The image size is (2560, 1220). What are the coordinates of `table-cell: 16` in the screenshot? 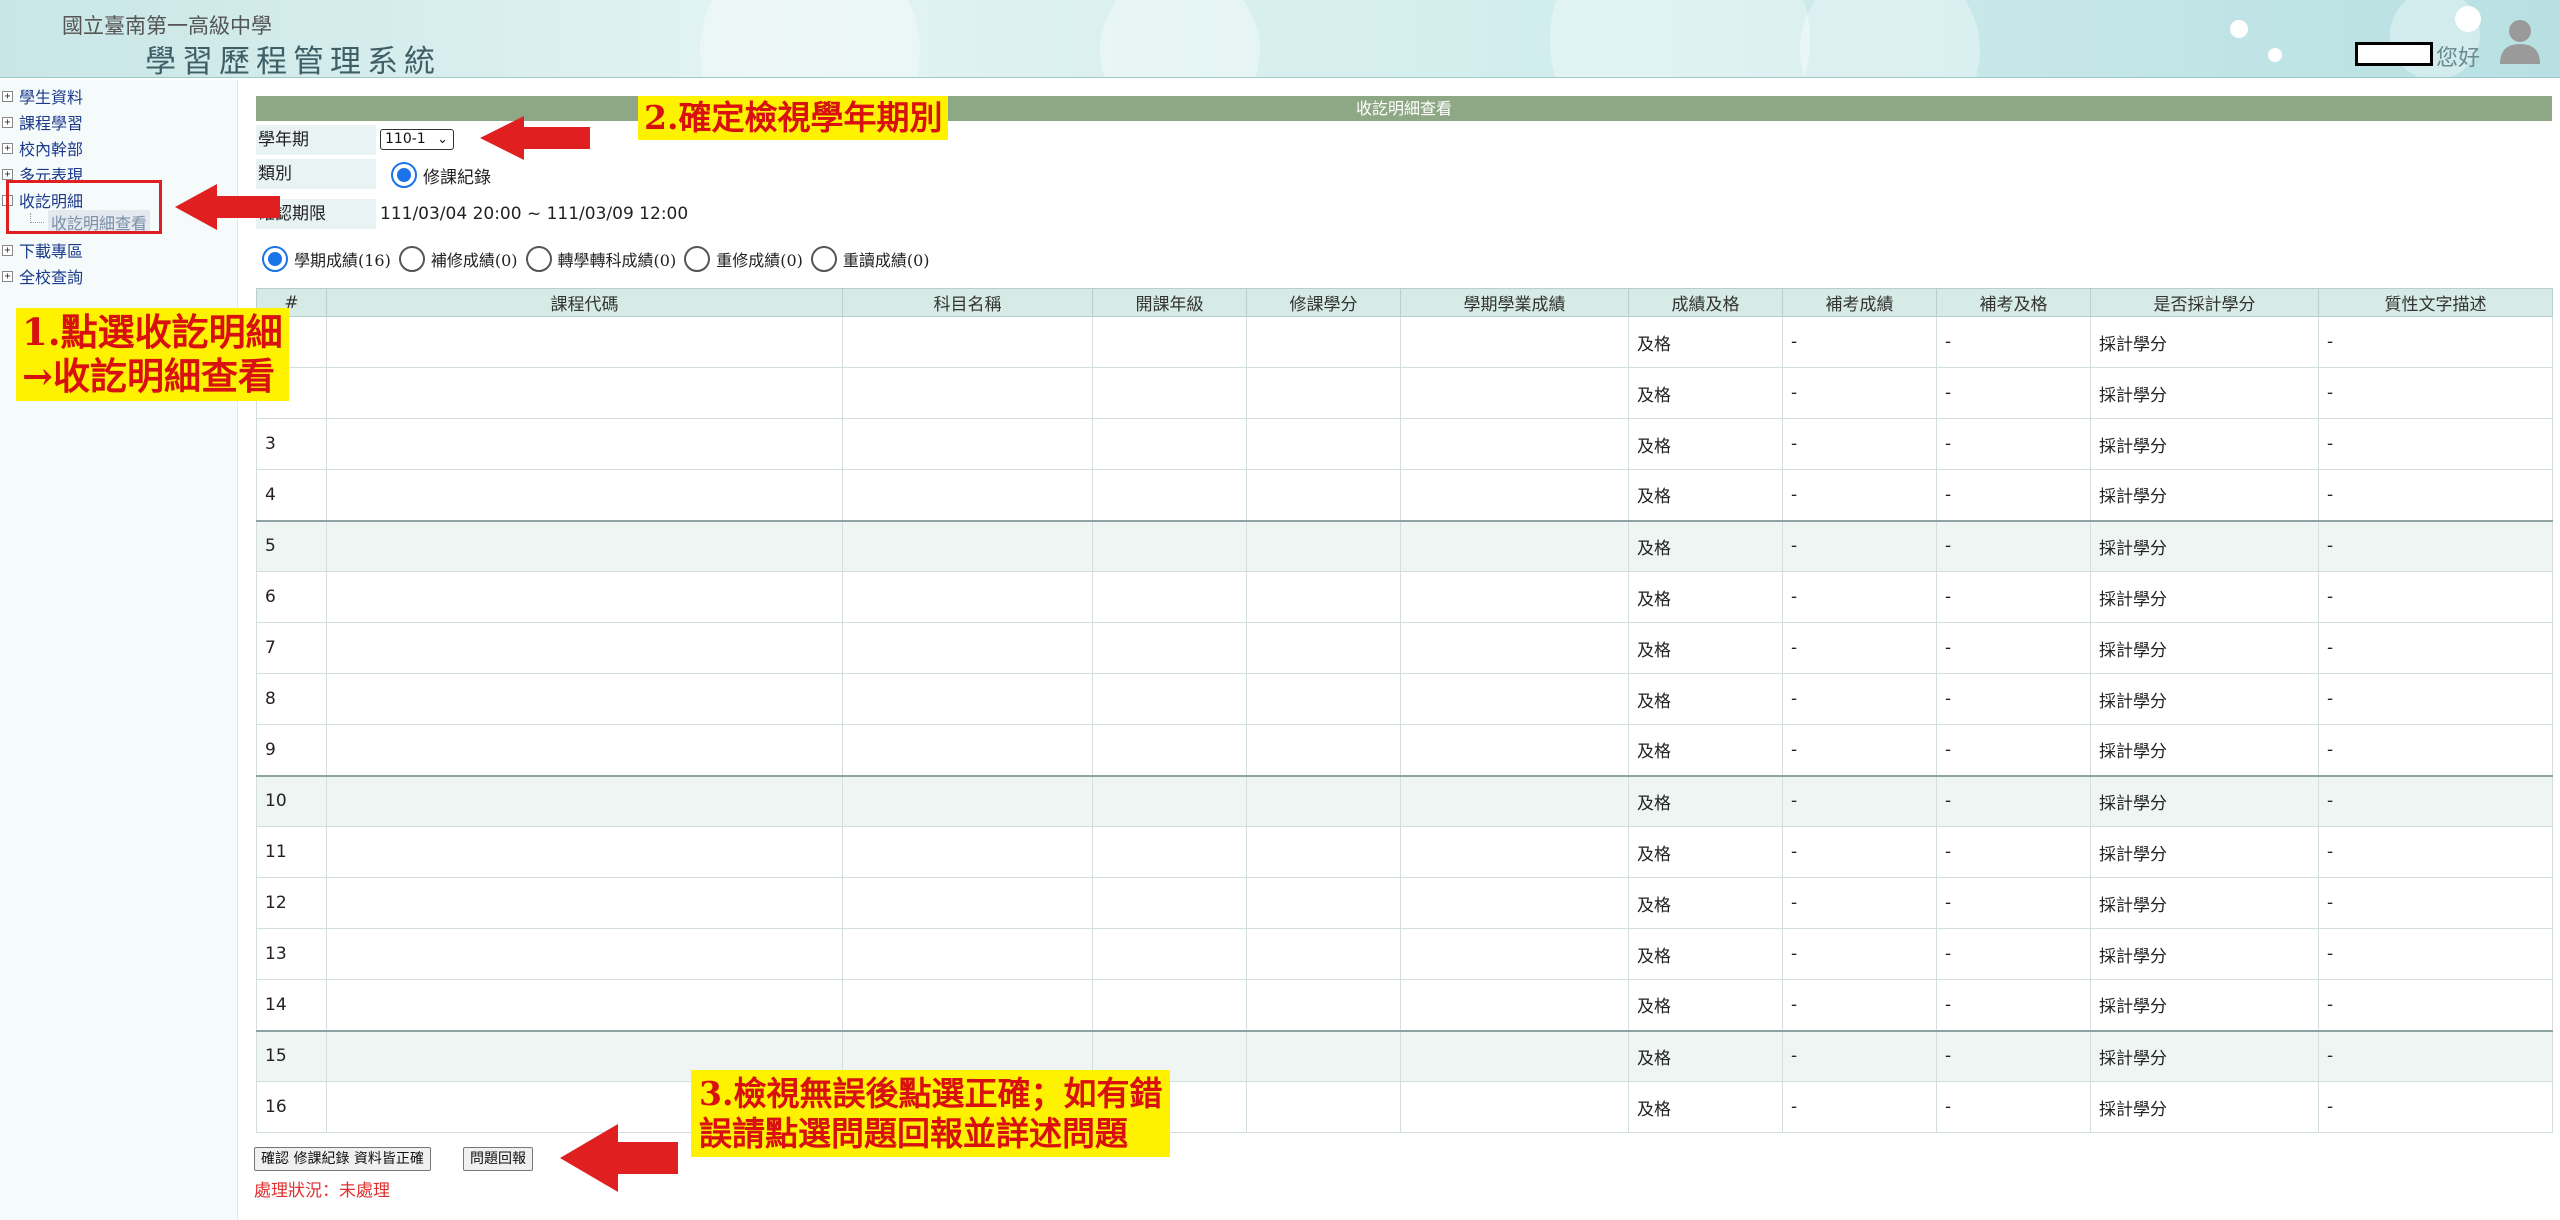 It's located at (291, 1107).